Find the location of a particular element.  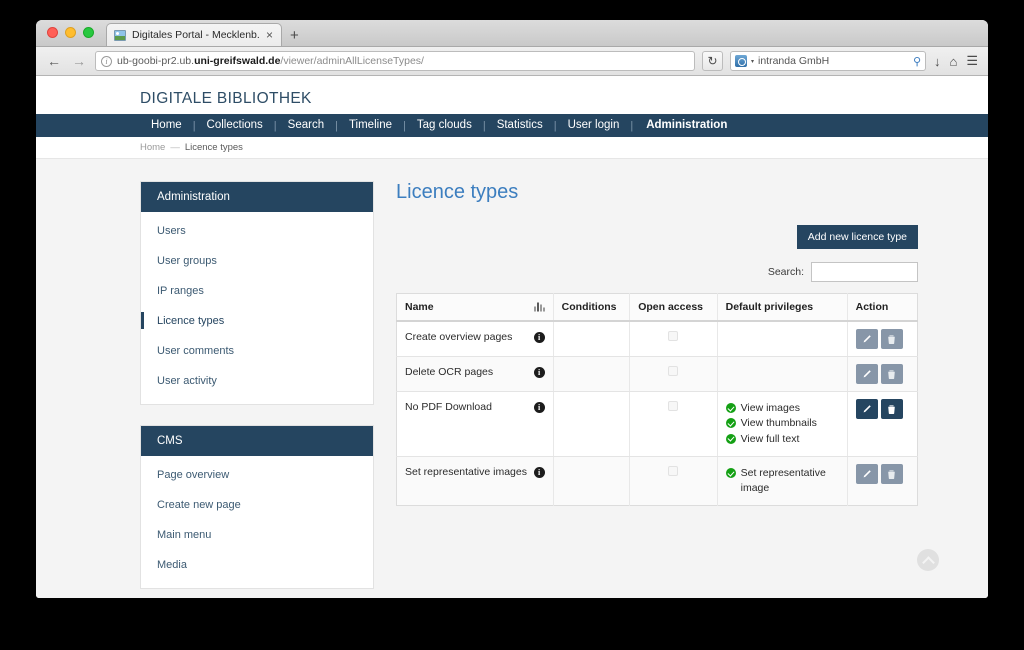

table-row: Delete OCR pages i is located at coordinates (657, 374).